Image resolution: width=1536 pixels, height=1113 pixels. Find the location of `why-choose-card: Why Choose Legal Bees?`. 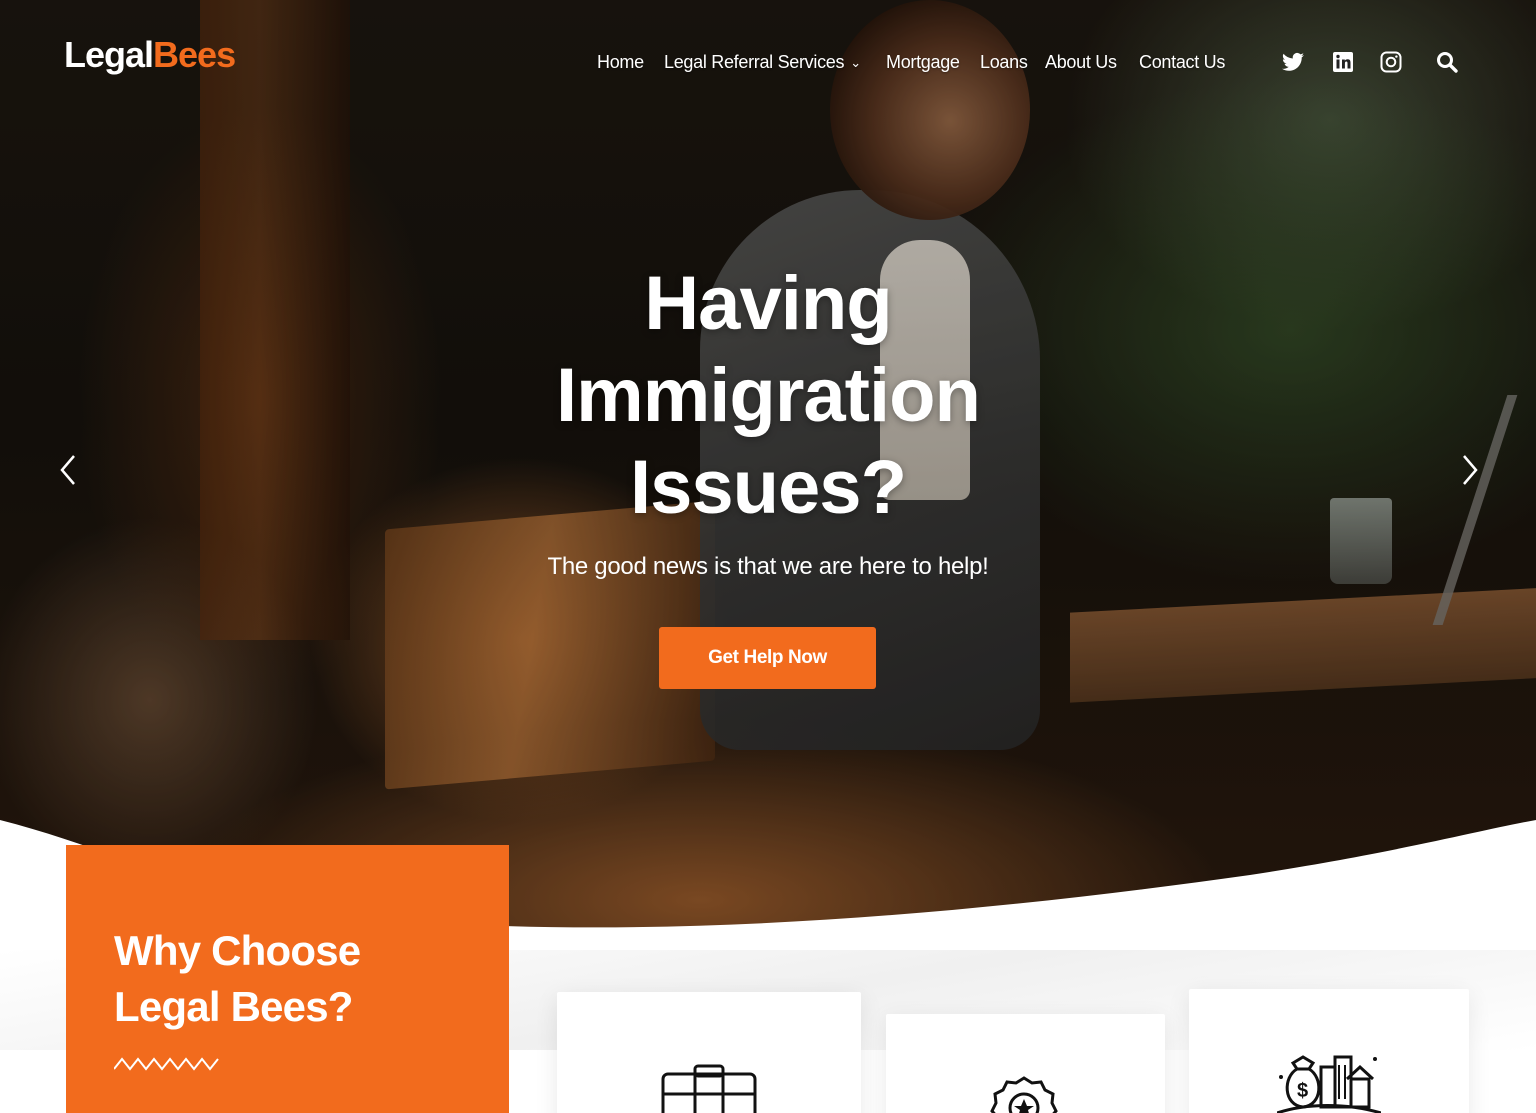

why-choose-card: Why Choose Legal Bees? is located at coordinates (287, 979).